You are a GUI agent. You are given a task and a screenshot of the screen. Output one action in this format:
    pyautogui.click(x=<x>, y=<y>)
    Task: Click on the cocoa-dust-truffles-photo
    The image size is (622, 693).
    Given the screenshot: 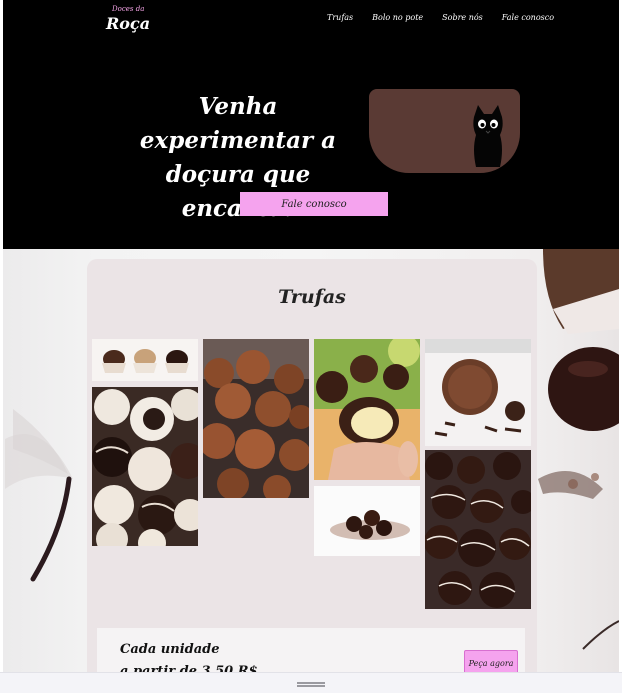 What is the action you would take?
    pyautogui.click(x=367, y=521)
    